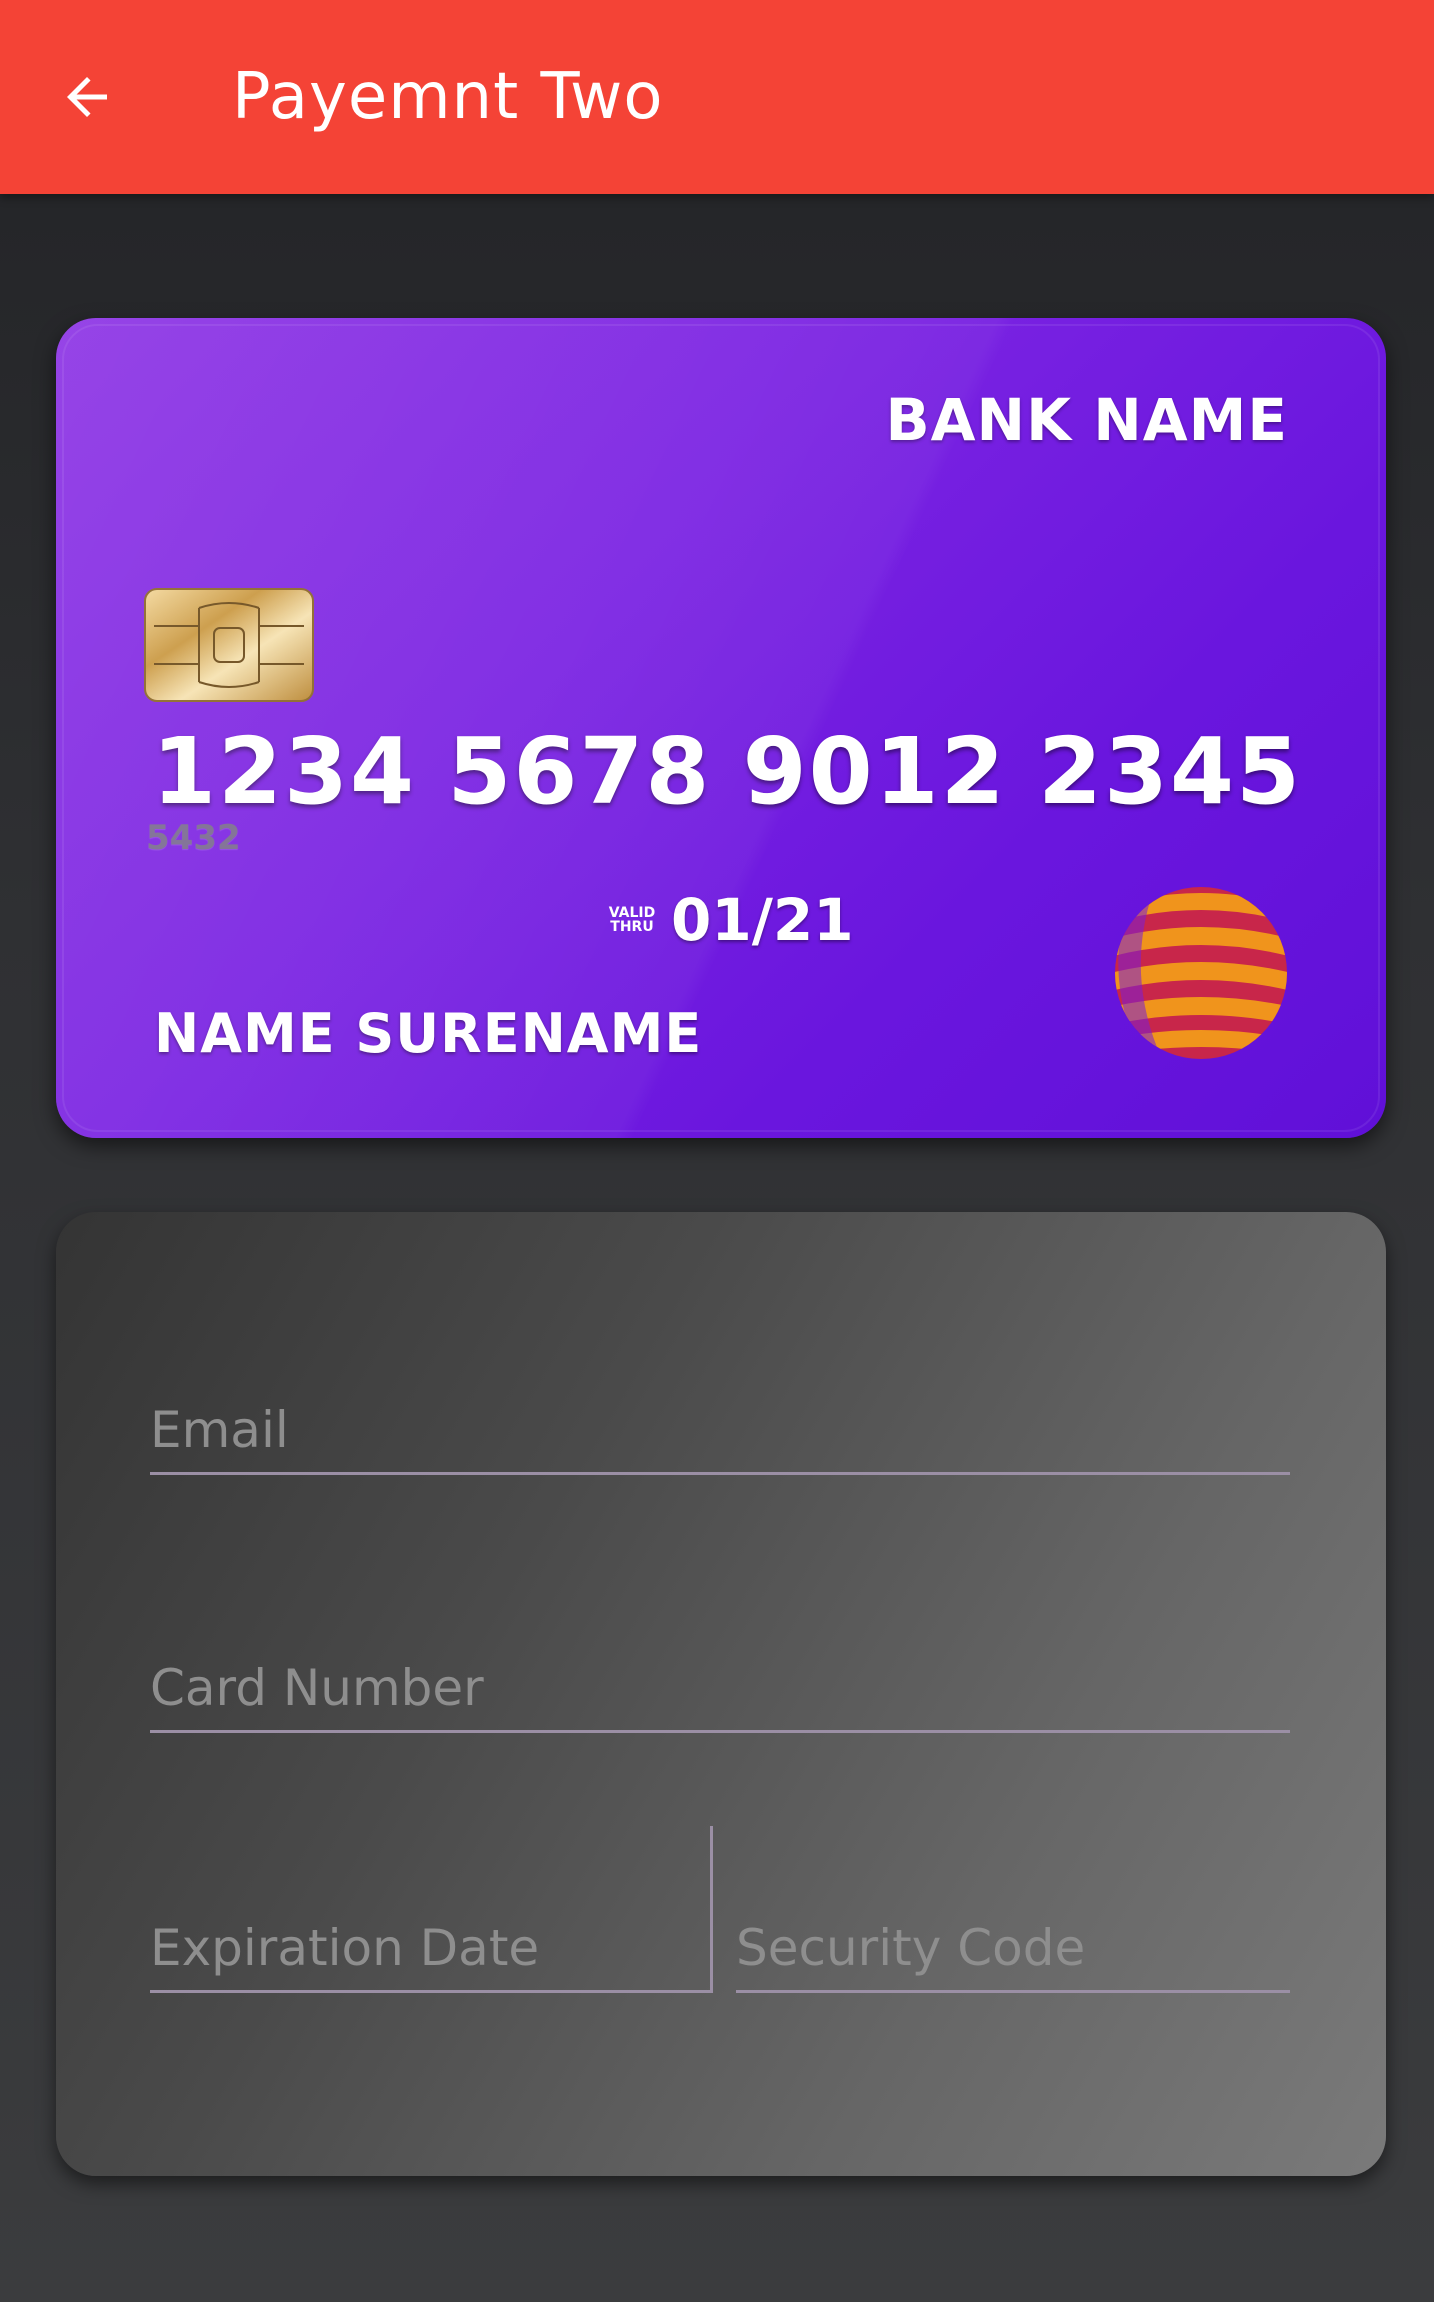 This screenshot has height=2302, width=1434. Describe the element at coordinates (874, 771) in the screenshot. I see `card-number-group: 9012` at that location.